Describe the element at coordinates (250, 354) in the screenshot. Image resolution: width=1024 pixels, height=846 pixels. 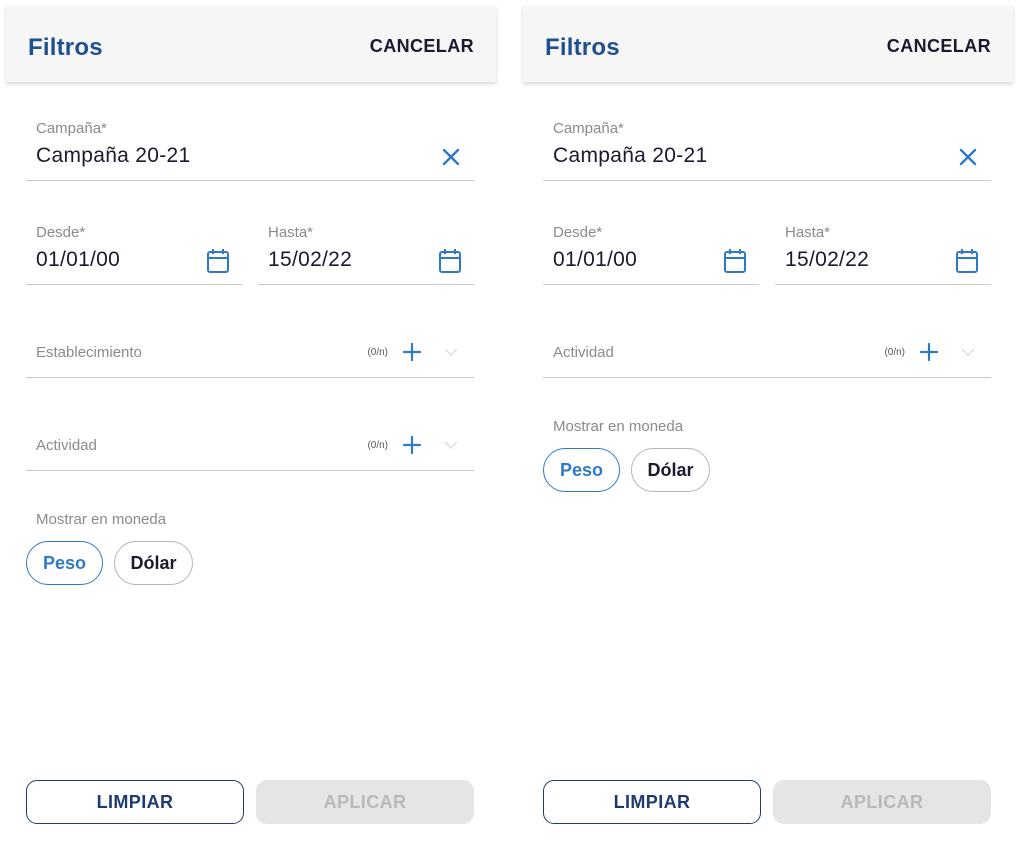
I see `establishment-select: Establecimiento (0/n)` at that location.